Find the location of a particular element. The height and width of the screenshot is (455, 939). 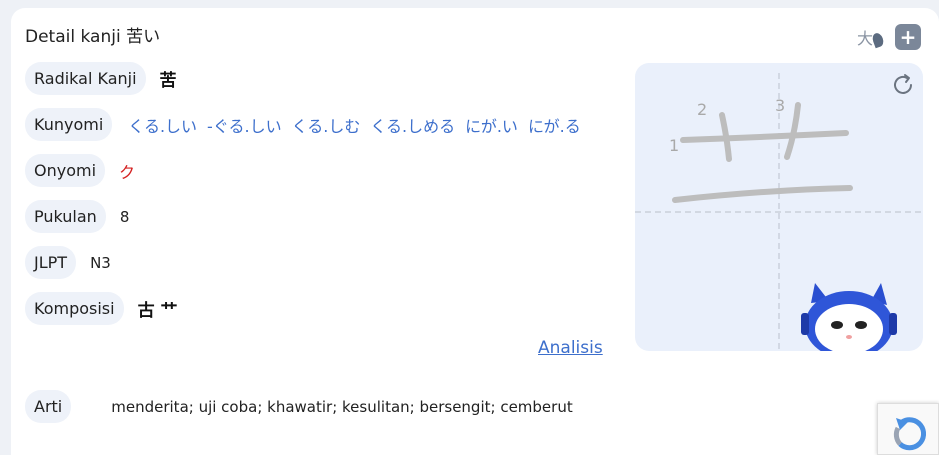

recaptcha-icon is located at coordinates (910, 434).